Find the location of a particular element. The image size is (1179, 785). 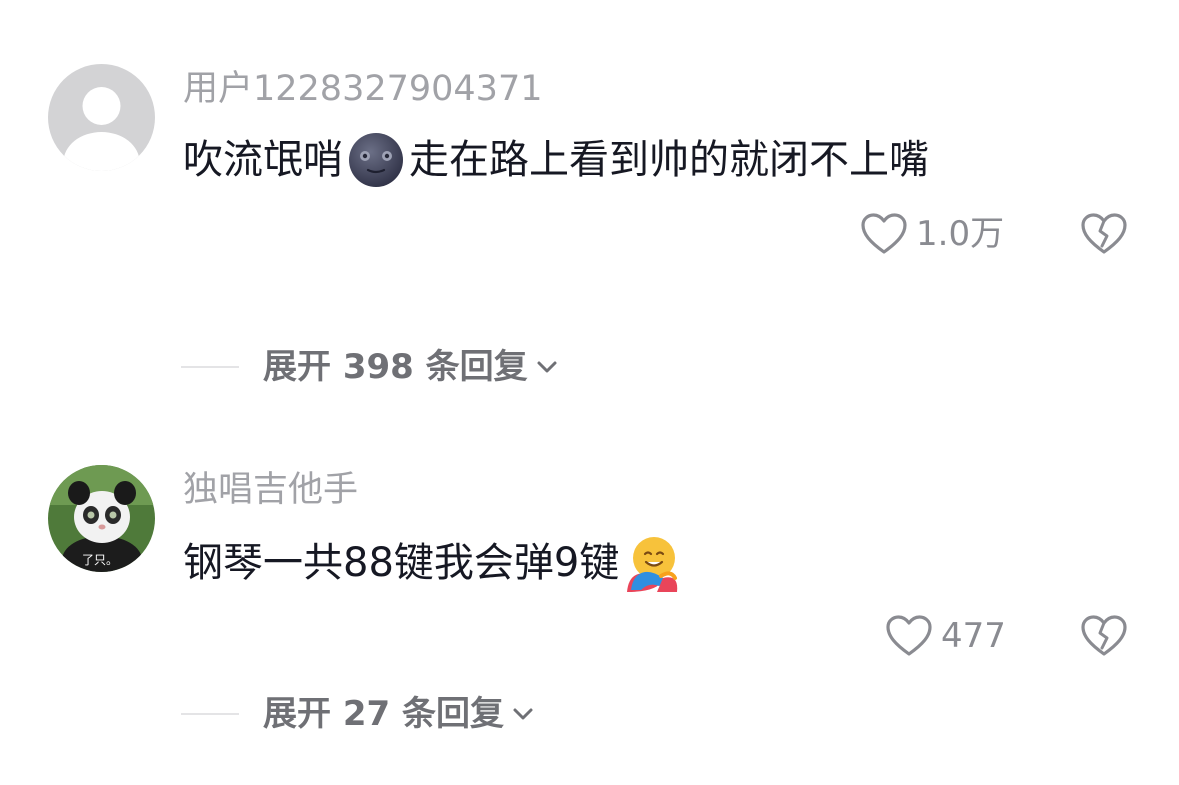

like-count: 477 is located at coordinates (973, 636).